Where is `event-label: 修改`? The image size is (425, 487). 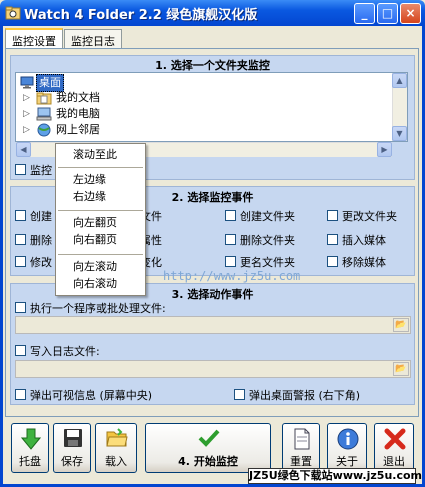
event-label: 修改 is located at coordinates (41, 262).